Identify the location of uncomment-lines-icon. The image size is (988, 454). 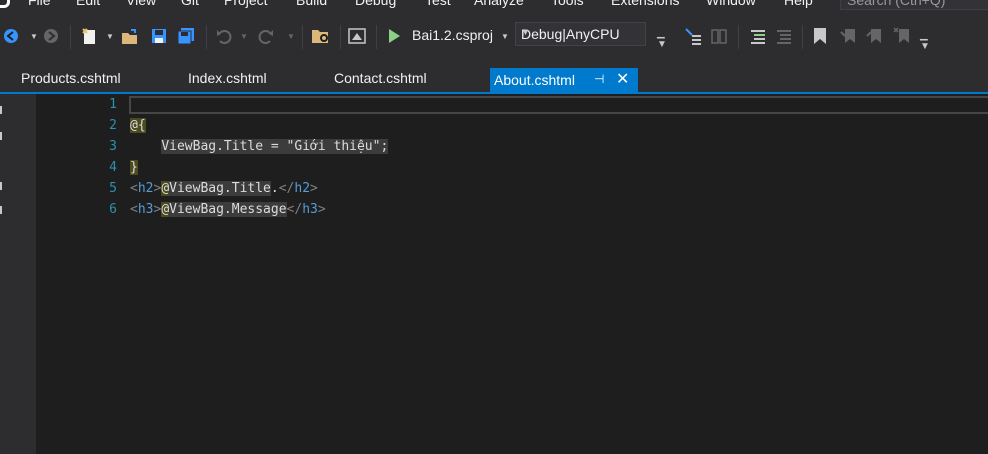
(784, 36).